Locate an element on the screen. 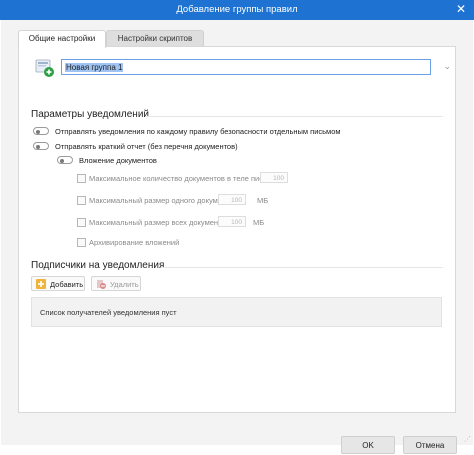 This screenshot has width=474, height=455. resize-grip-icon: ⋰ is located at coordinates (467, 439).